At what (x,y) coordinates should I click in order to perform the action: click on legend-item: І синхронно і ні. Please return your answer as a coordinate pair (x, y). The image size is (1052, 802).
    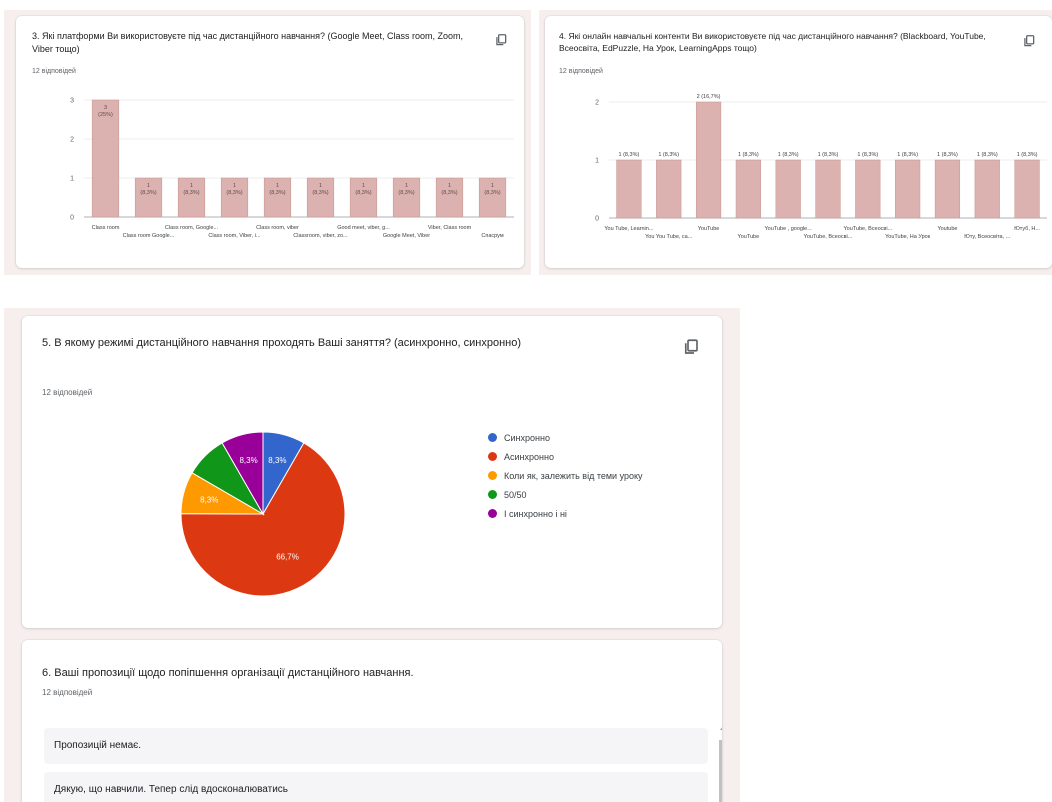
    Looking at the image, I should click on (565, 513).